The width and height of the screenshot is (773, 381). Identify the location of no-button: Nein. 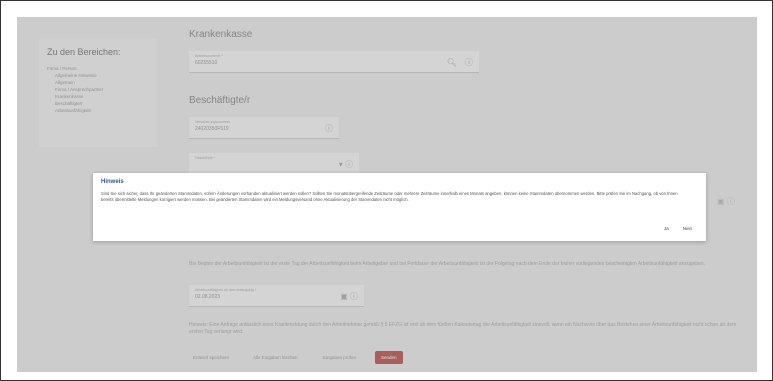
(687, 228).